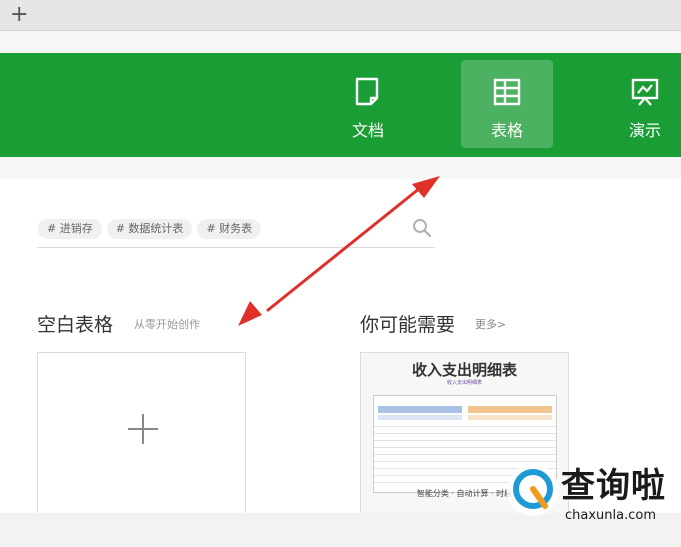 The image size is (681, 547). I want to click on watermark: 查询啦 chaxunla.com, so click(588, 497).